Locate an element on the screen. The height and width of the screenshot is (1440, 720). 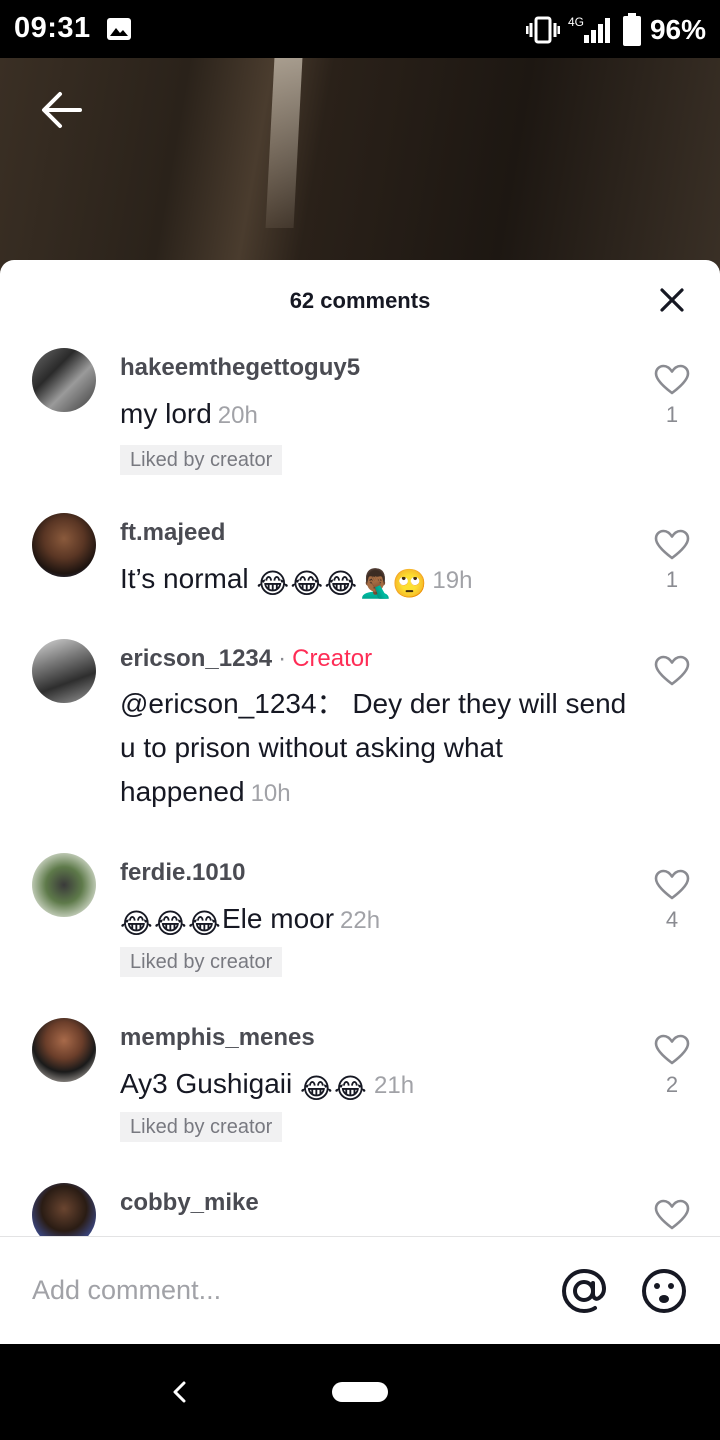
comment-time: 22h is located at coordinates (360, 920).